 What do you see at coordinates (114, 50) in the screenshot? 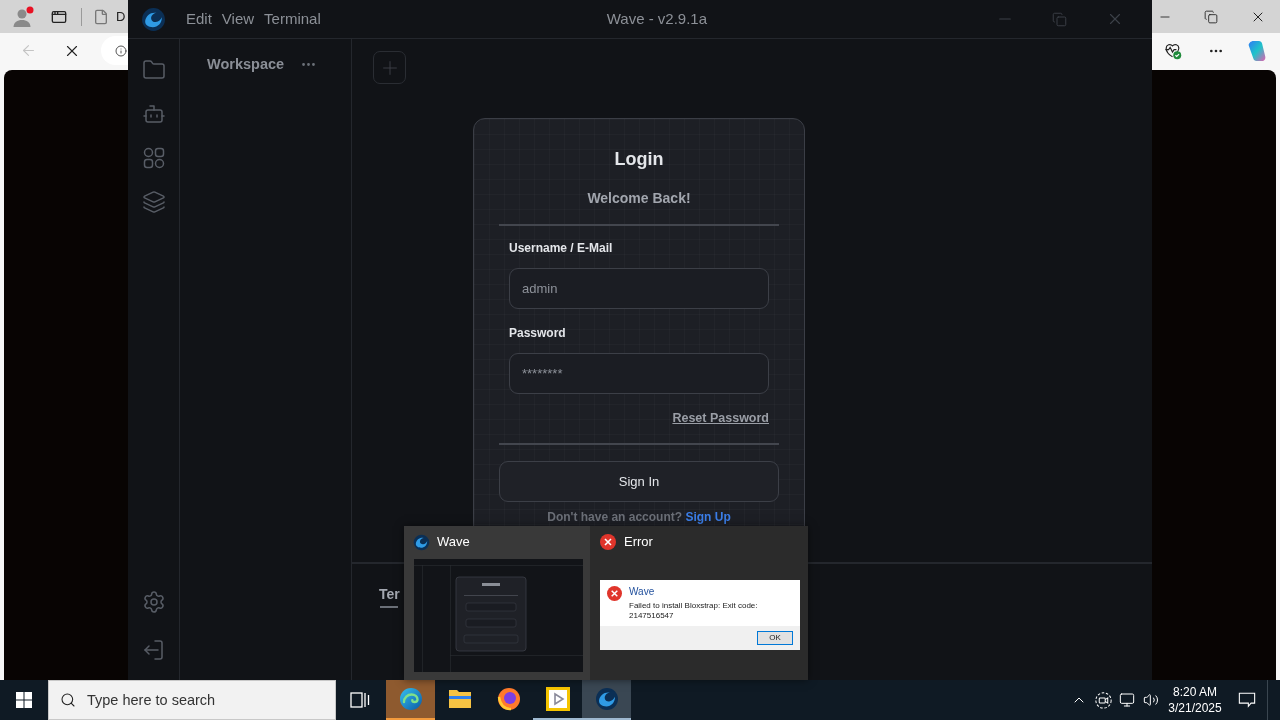
I see `address-field` at bounding box center [114, 50].